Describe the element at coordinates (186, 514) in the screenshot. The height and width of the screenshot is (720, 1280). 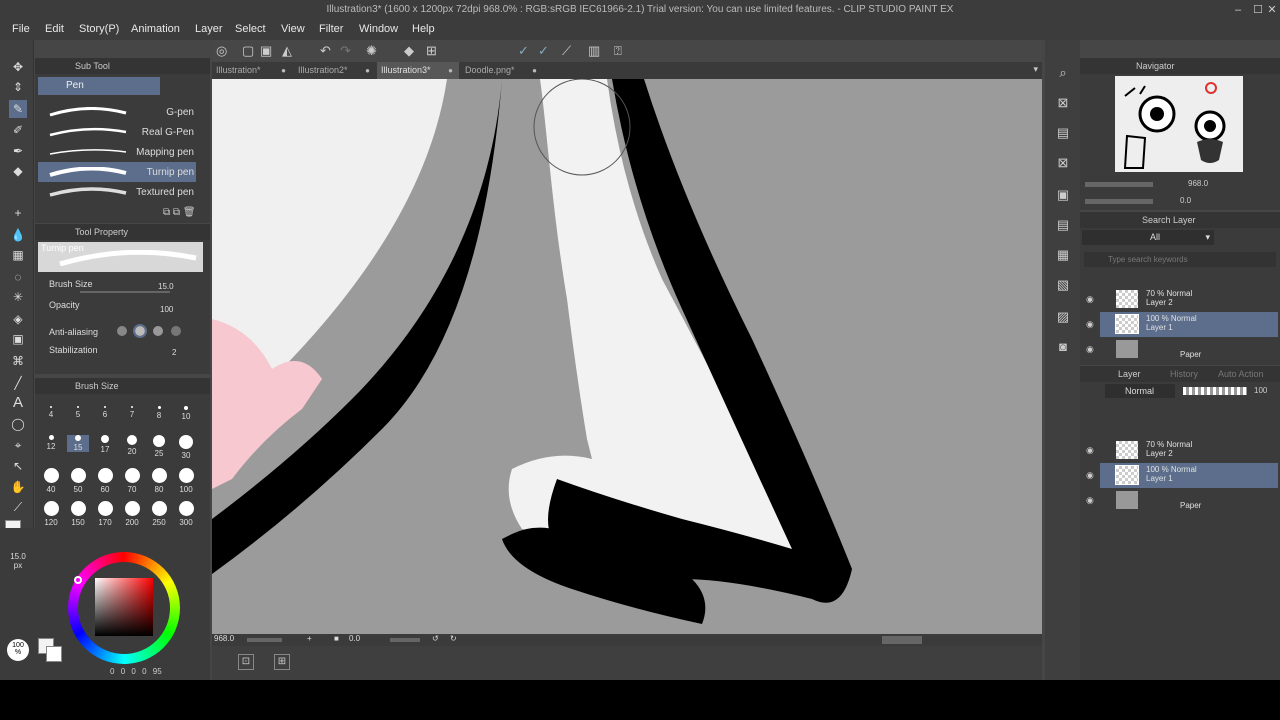
I see `brush-size-option: 300` at that location.